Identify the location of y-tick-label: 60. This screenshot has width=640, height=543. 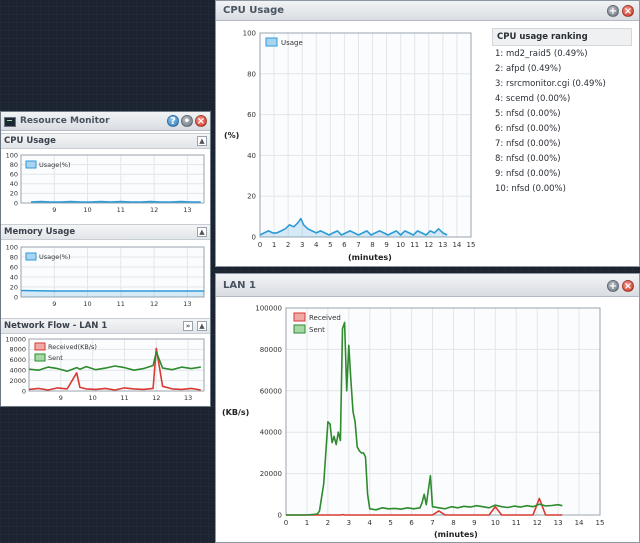
(14, 174).